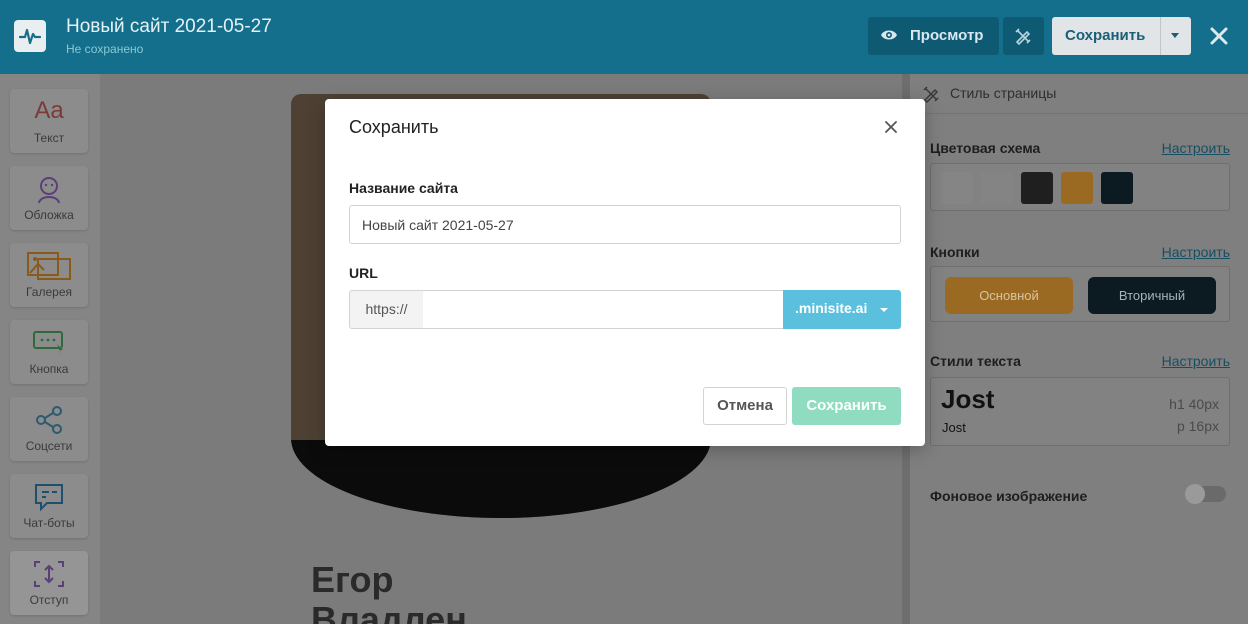 The width and height of the screenshot is (1248, 624). What do you see at coordinates (1009, 295) in the screenshot?
I see `primary-button-sample: Основной` at bounding box center [1009, 295].